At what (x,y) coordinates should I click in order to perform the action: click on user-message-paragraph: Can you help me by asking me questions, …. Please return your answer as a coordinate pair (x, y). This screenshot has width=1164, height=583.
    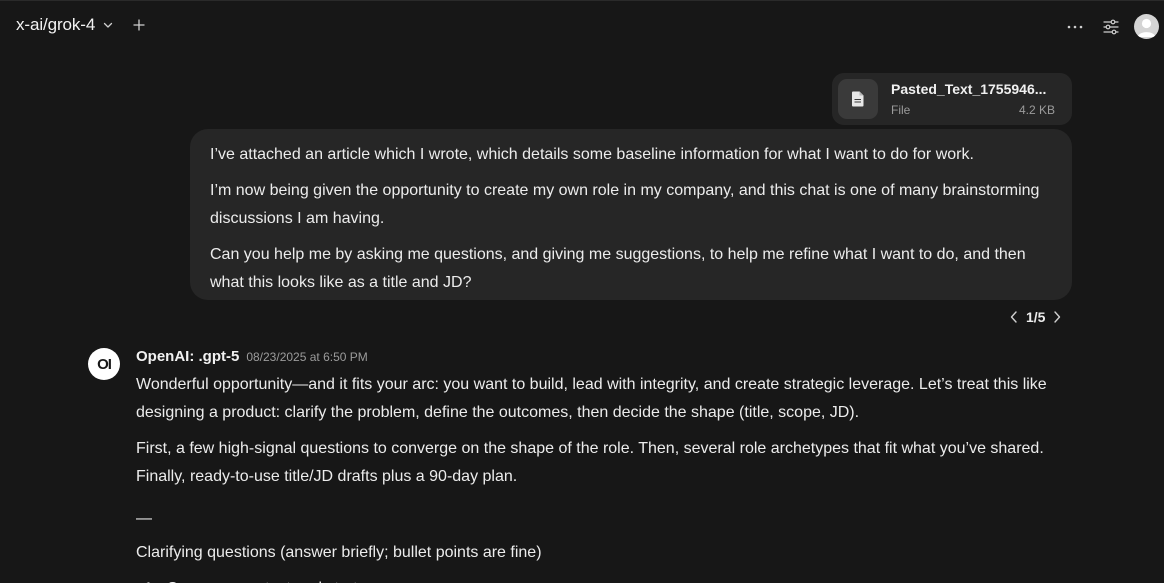
    Looking at the image, I should click on (618, 268).